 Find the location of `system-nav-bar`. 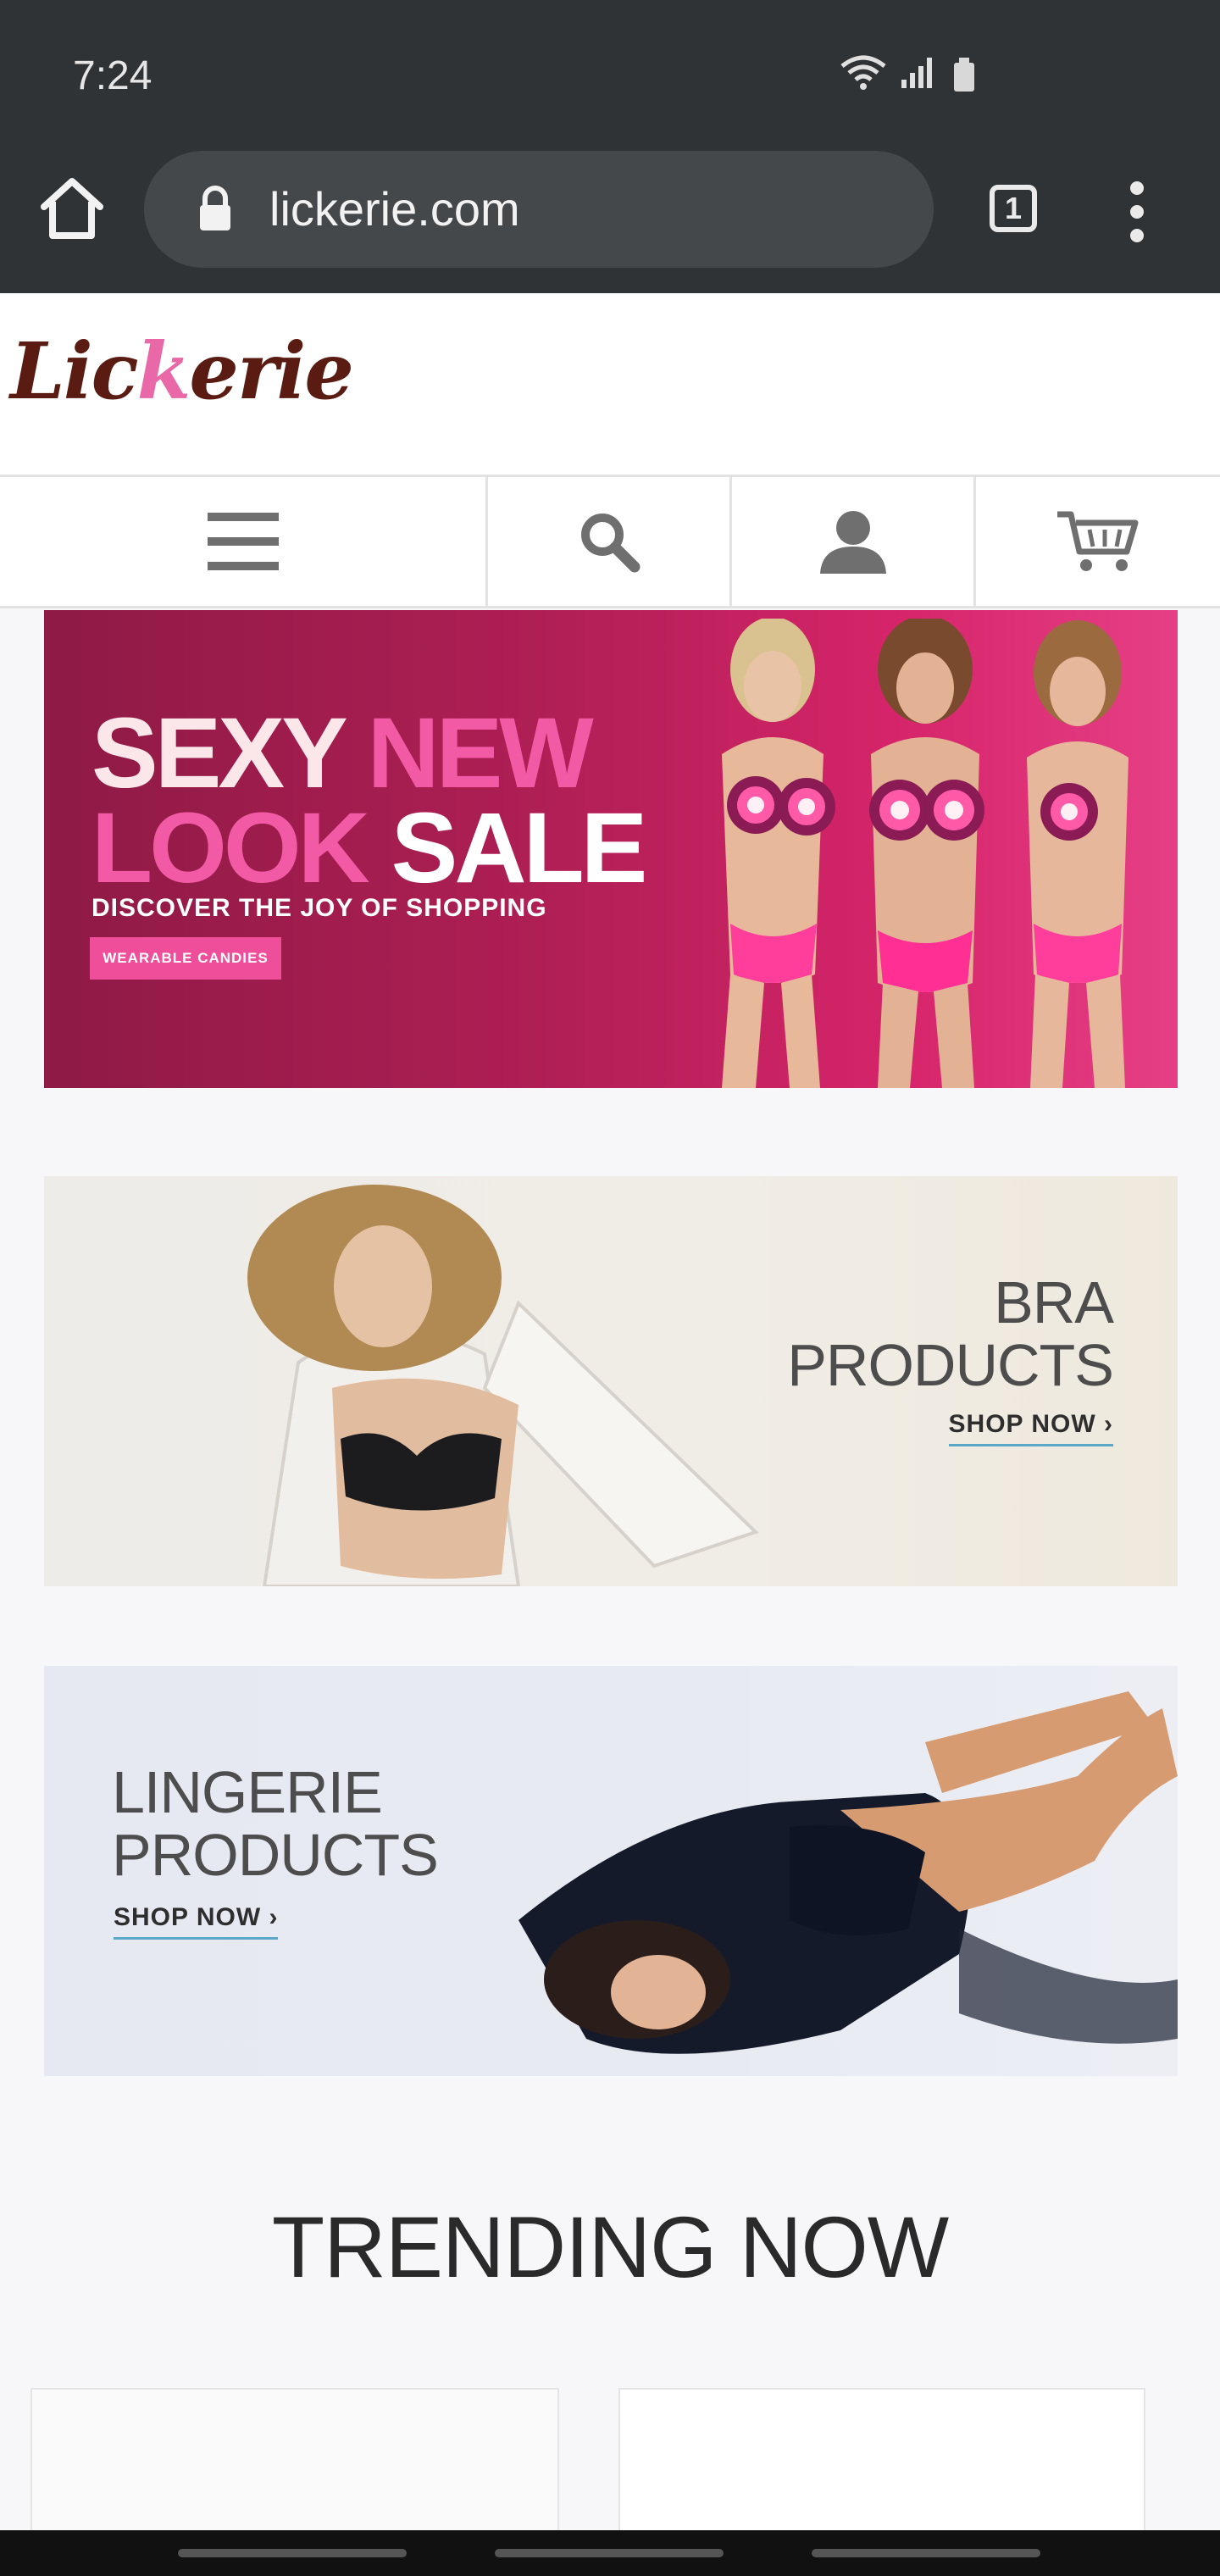

system-nav-bar is located at coordinates (610, 2553).